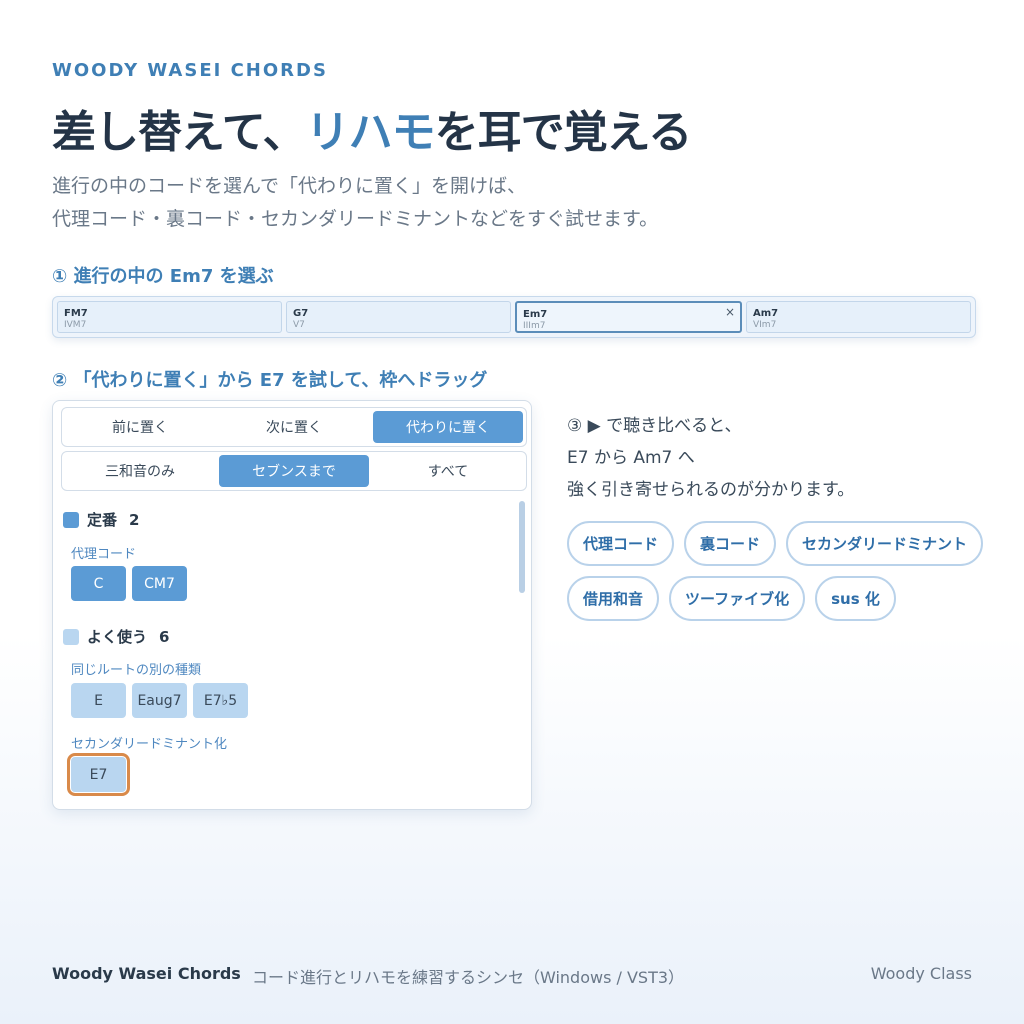  Describe the element at coordinates (631, 458) in the screenshot. I see `compare-line-2: E7 から Am7 へ` at that location.